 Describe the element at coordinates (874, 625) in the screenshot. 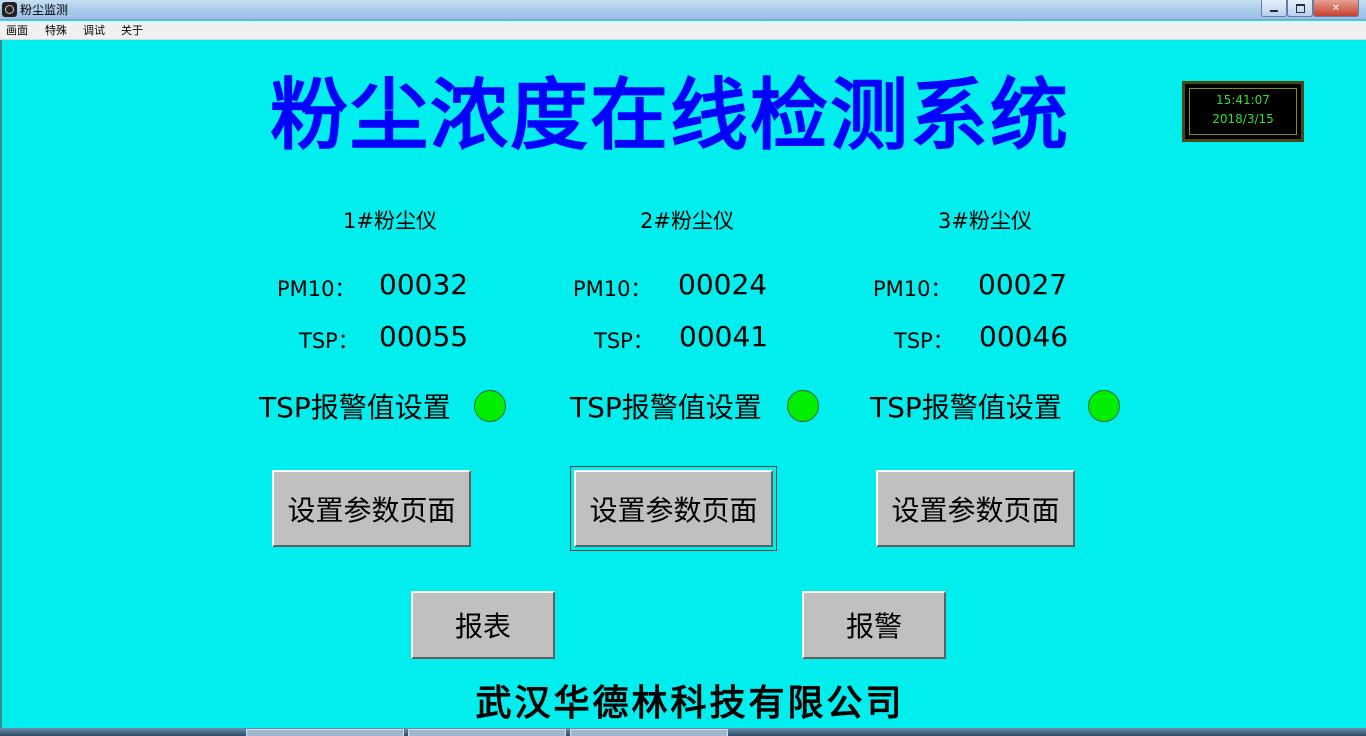

I see `alarm-button: 报警` at that location.